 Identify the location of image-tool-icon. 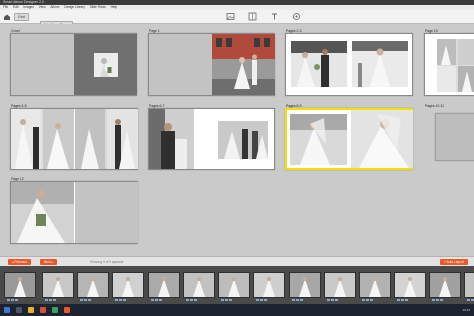
(230, 16).